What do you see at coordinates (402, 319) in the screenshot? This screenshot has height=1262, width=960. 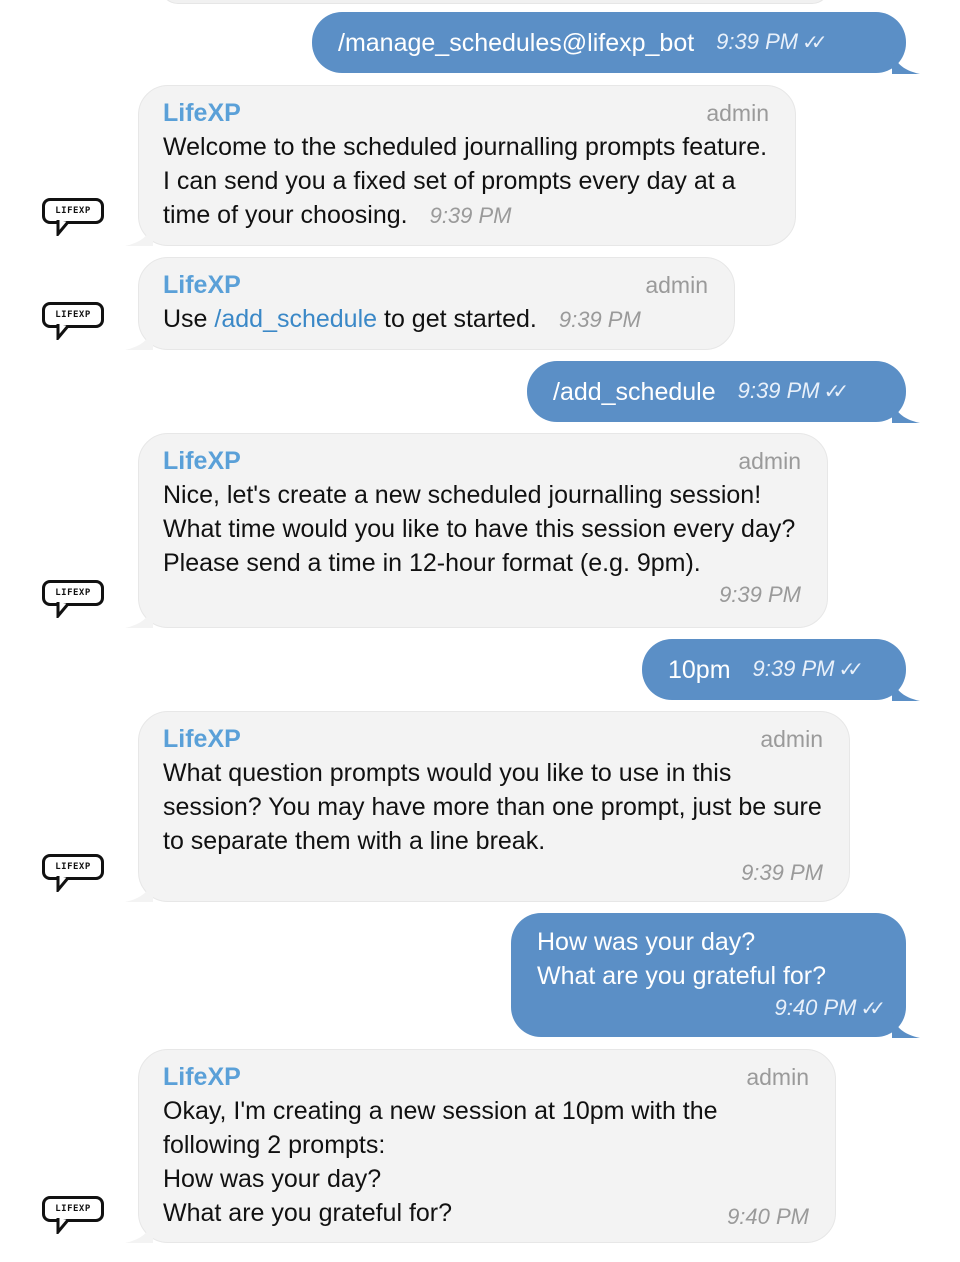 I see `message-text: Use /add_schedule to get started. 9:39 PM` at bounding box center [402, 319].